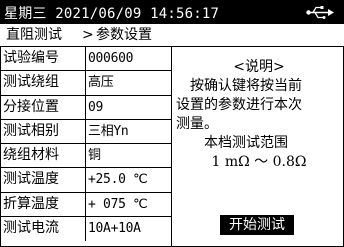  I want to click on datetime-display: 星期三 2021/06/09 14:56:17, so click(112, 14).